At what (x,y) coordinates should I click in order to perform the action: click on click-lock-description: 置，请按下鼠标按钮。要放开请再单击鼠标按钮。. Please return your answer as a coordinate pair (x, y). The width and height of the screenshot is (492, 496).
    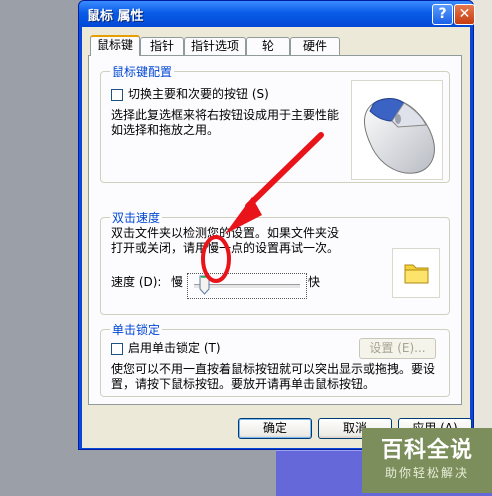
    Looking at the image, I should click on (243, 384).